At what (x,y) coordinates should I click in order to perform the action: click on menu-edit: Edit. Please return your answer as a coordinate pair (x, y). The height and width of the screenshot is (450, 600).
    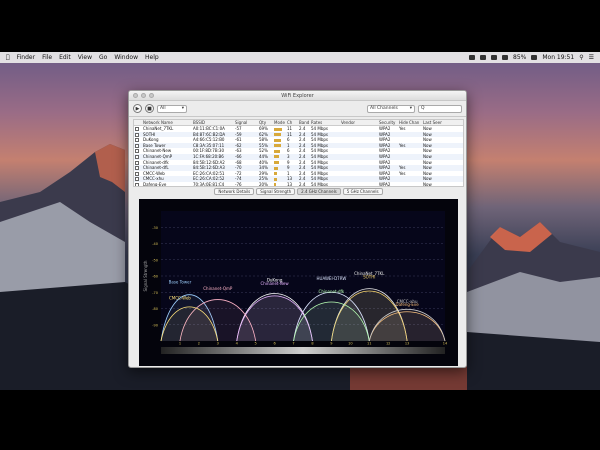
    Looking at the image, I should click on (65, 57).